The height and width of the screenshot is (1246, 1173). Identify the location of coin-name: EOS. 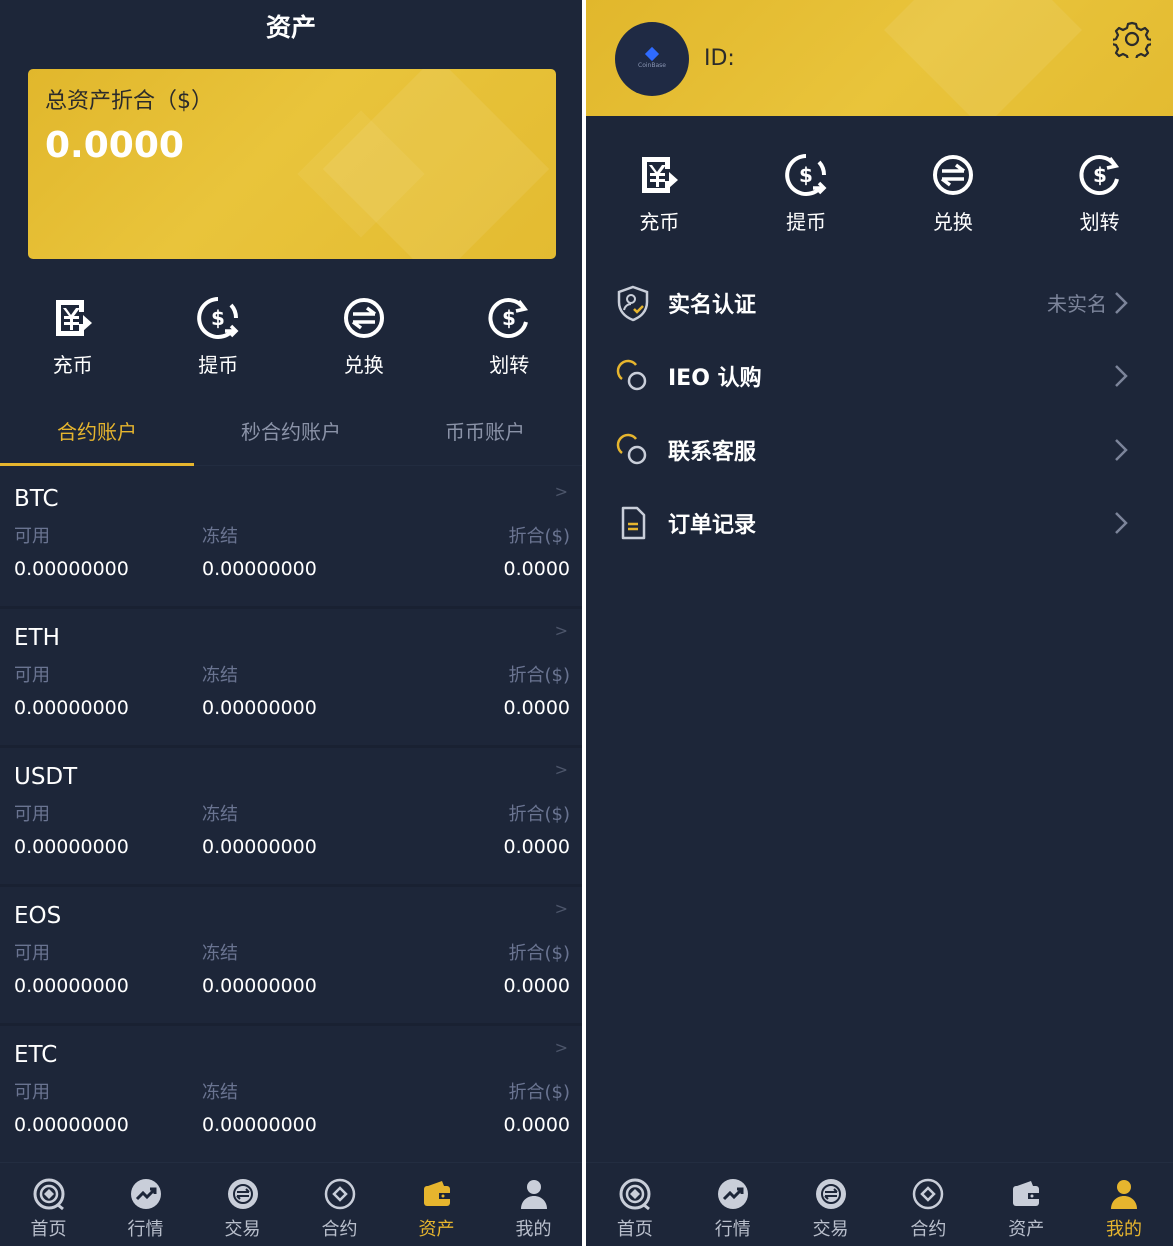
(38, 916).